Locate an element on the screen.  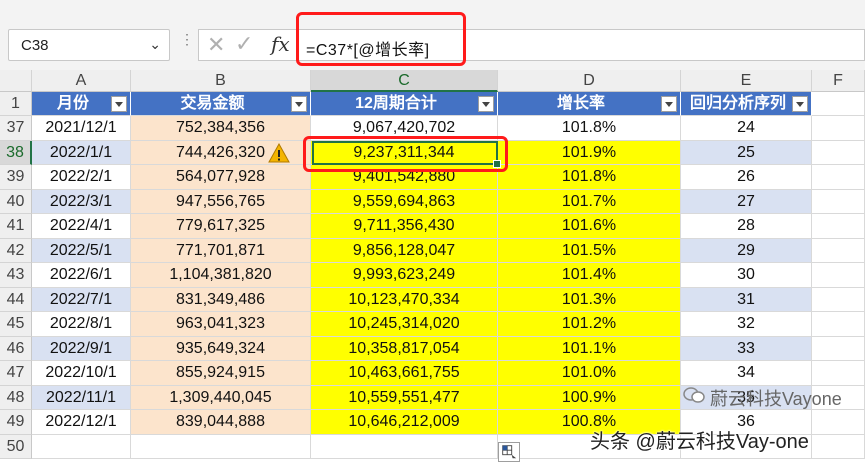
column-header-a: A is located at coordinates (81, 81).